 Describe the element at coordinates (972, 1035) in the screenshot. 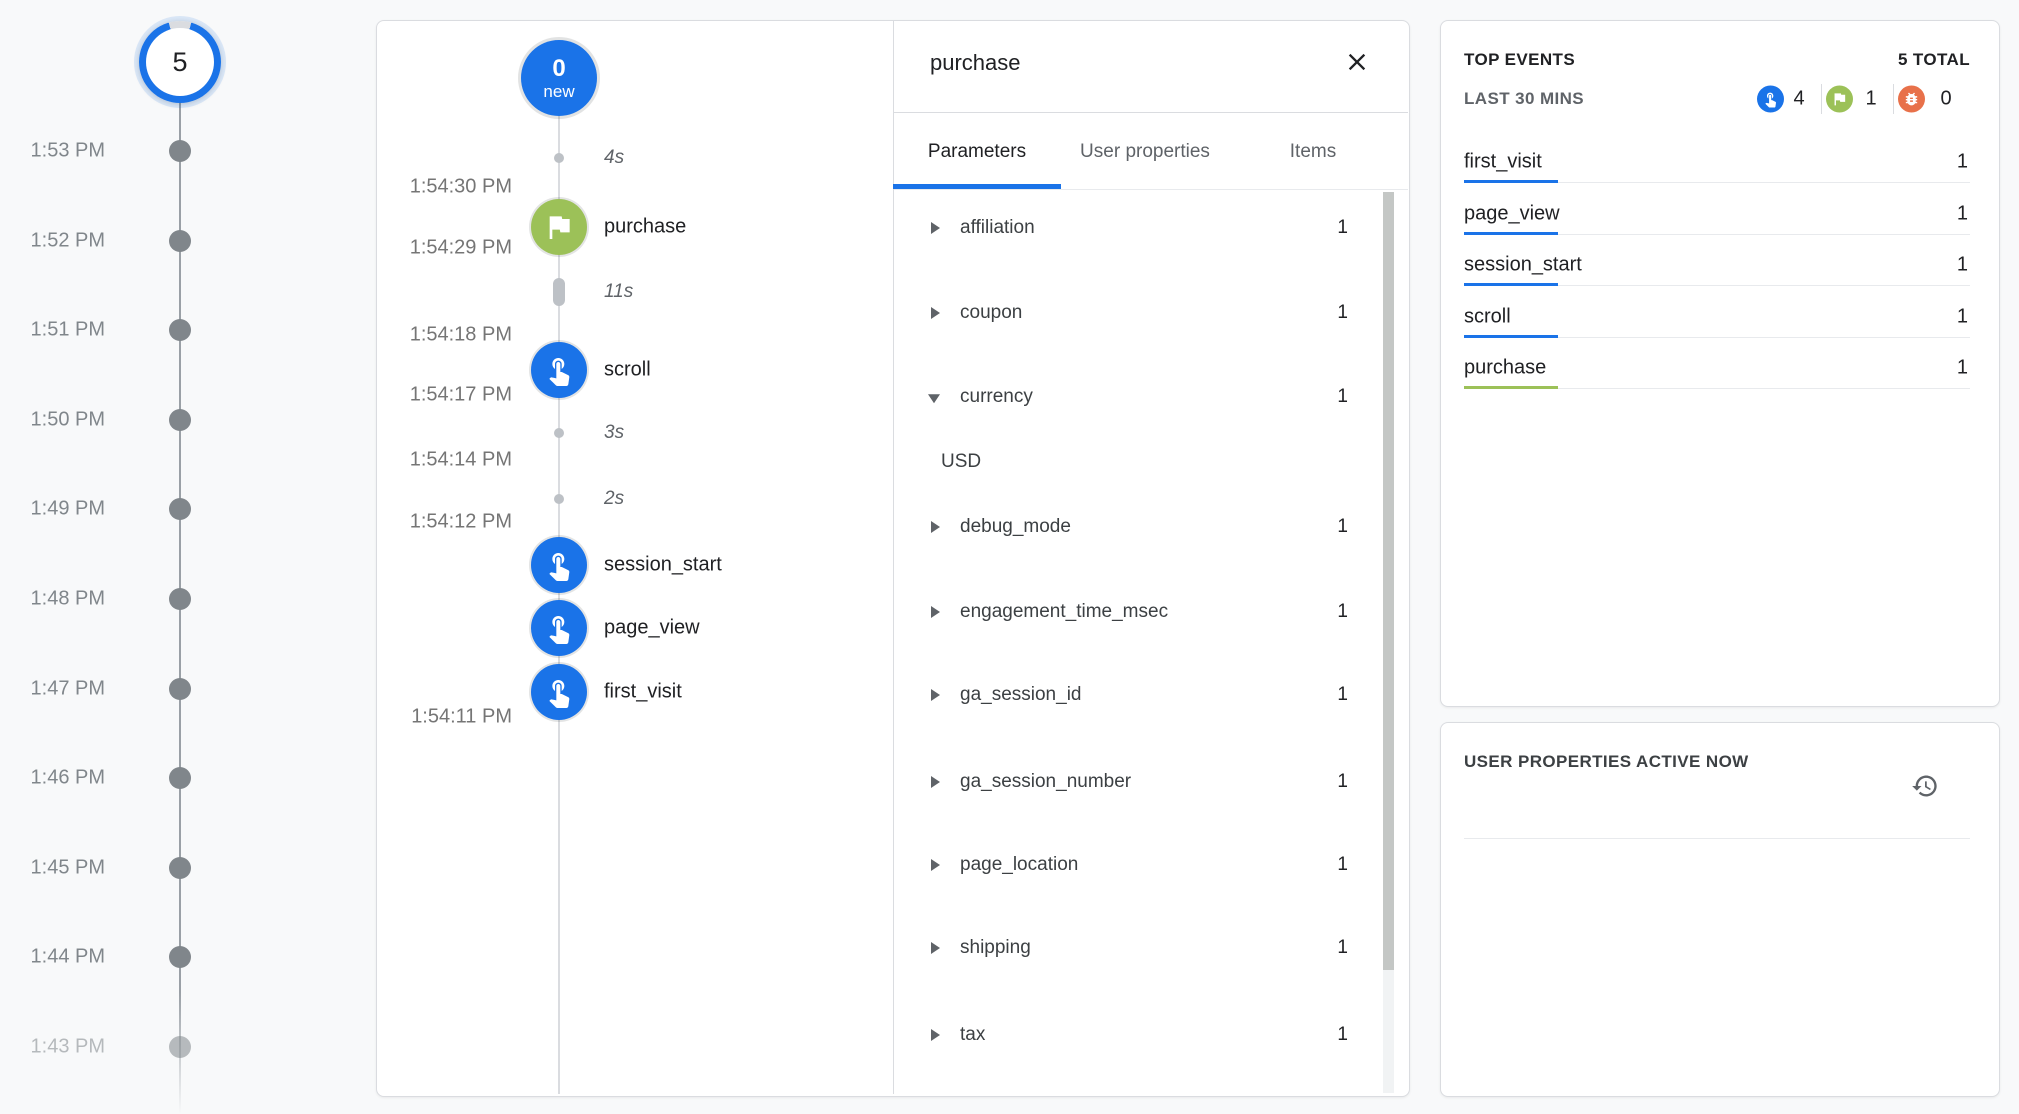

I see `param-name: tax` at that location.